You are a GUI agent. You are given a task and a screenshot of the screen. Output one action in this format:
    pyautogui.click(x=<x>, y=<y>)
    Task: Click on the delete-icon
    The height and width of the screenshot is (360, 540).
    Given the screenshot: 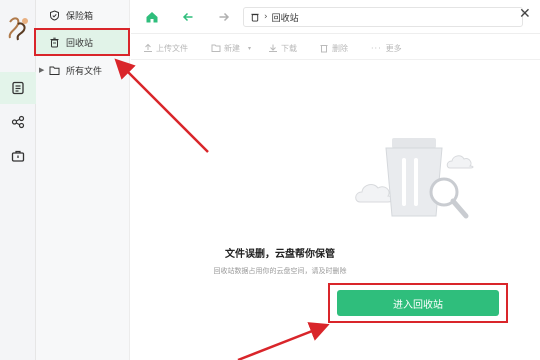 What is the action you would take?
    pyautogui.click(x=324, y=49)
    